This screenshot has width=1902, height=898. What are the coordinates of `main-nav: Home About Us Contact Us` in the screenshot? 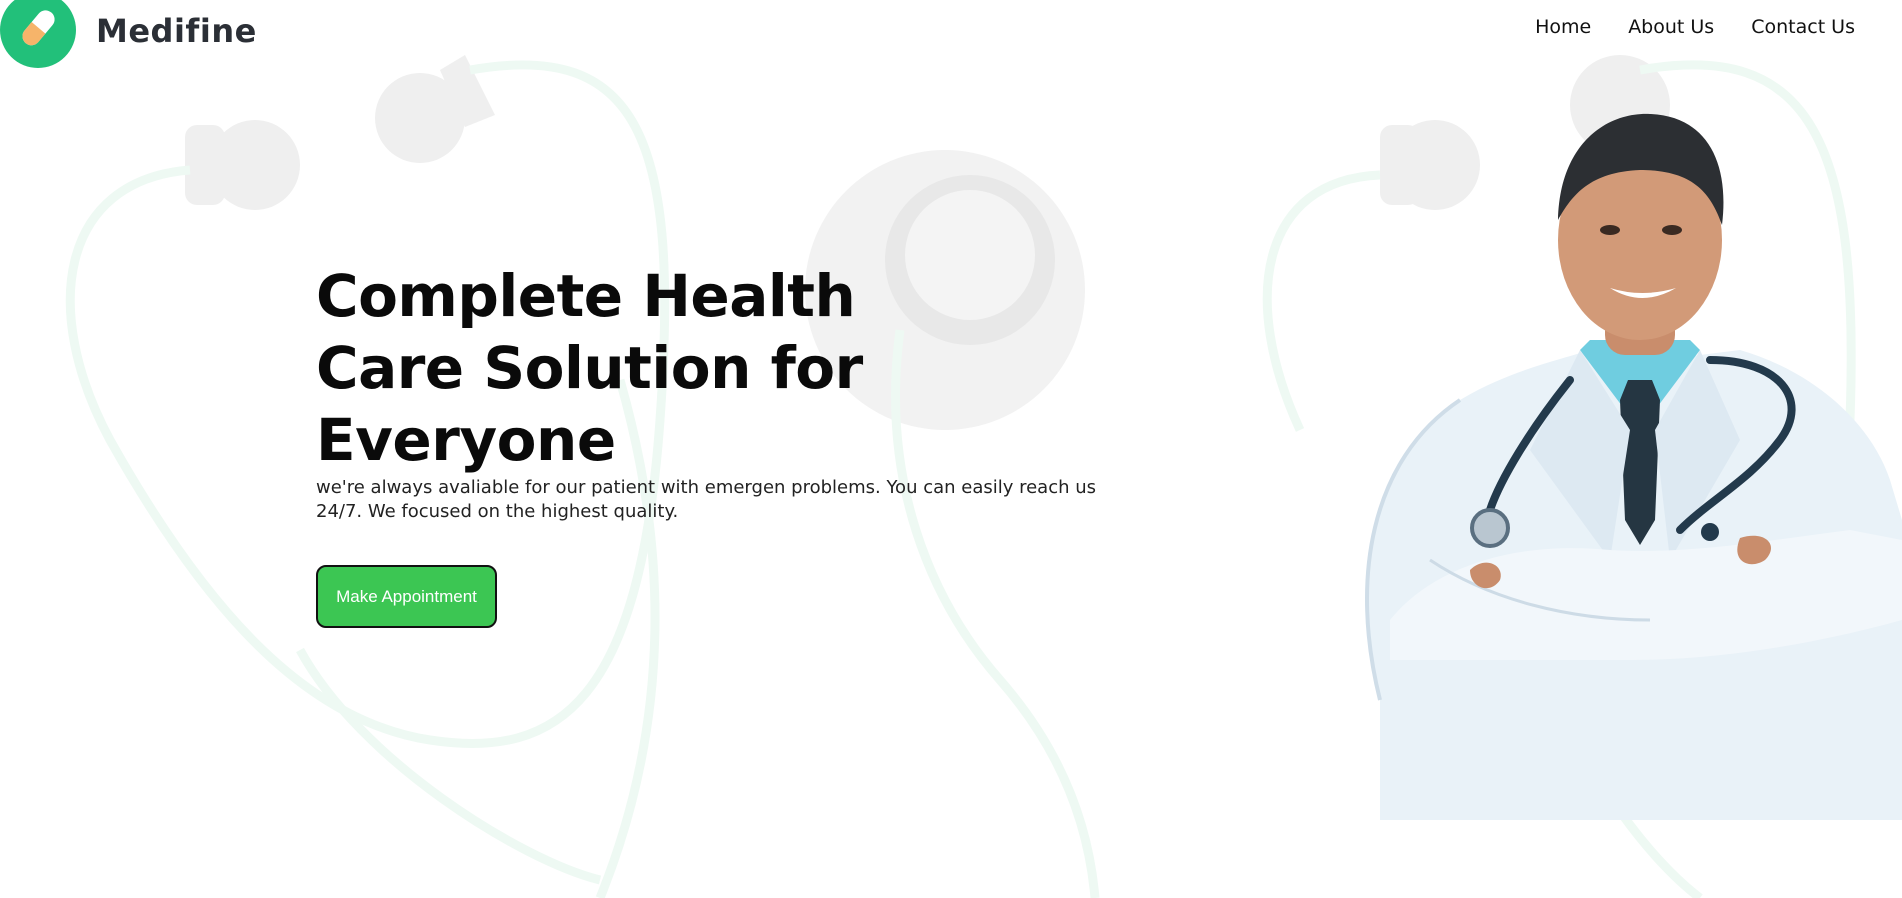 It's located at (1695, 27).